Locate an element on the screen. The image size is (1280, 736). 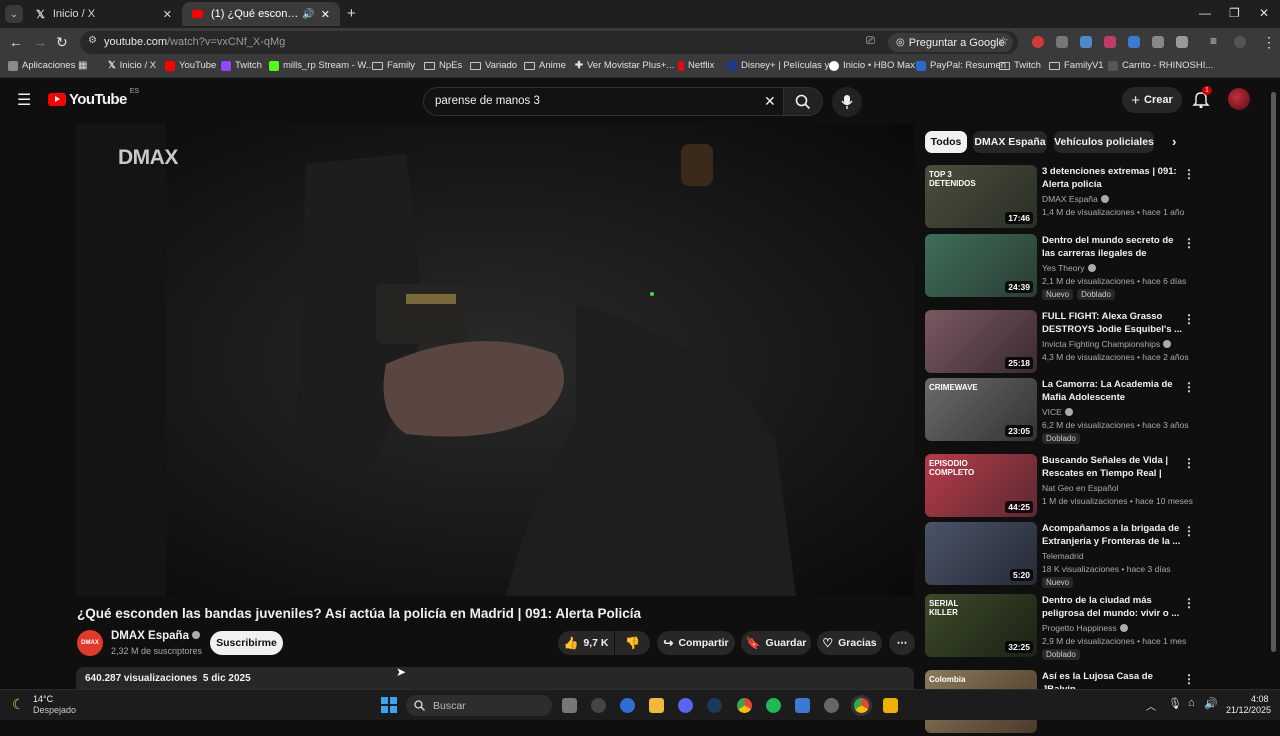
task-view-icon is located at coordinates (569, 705).